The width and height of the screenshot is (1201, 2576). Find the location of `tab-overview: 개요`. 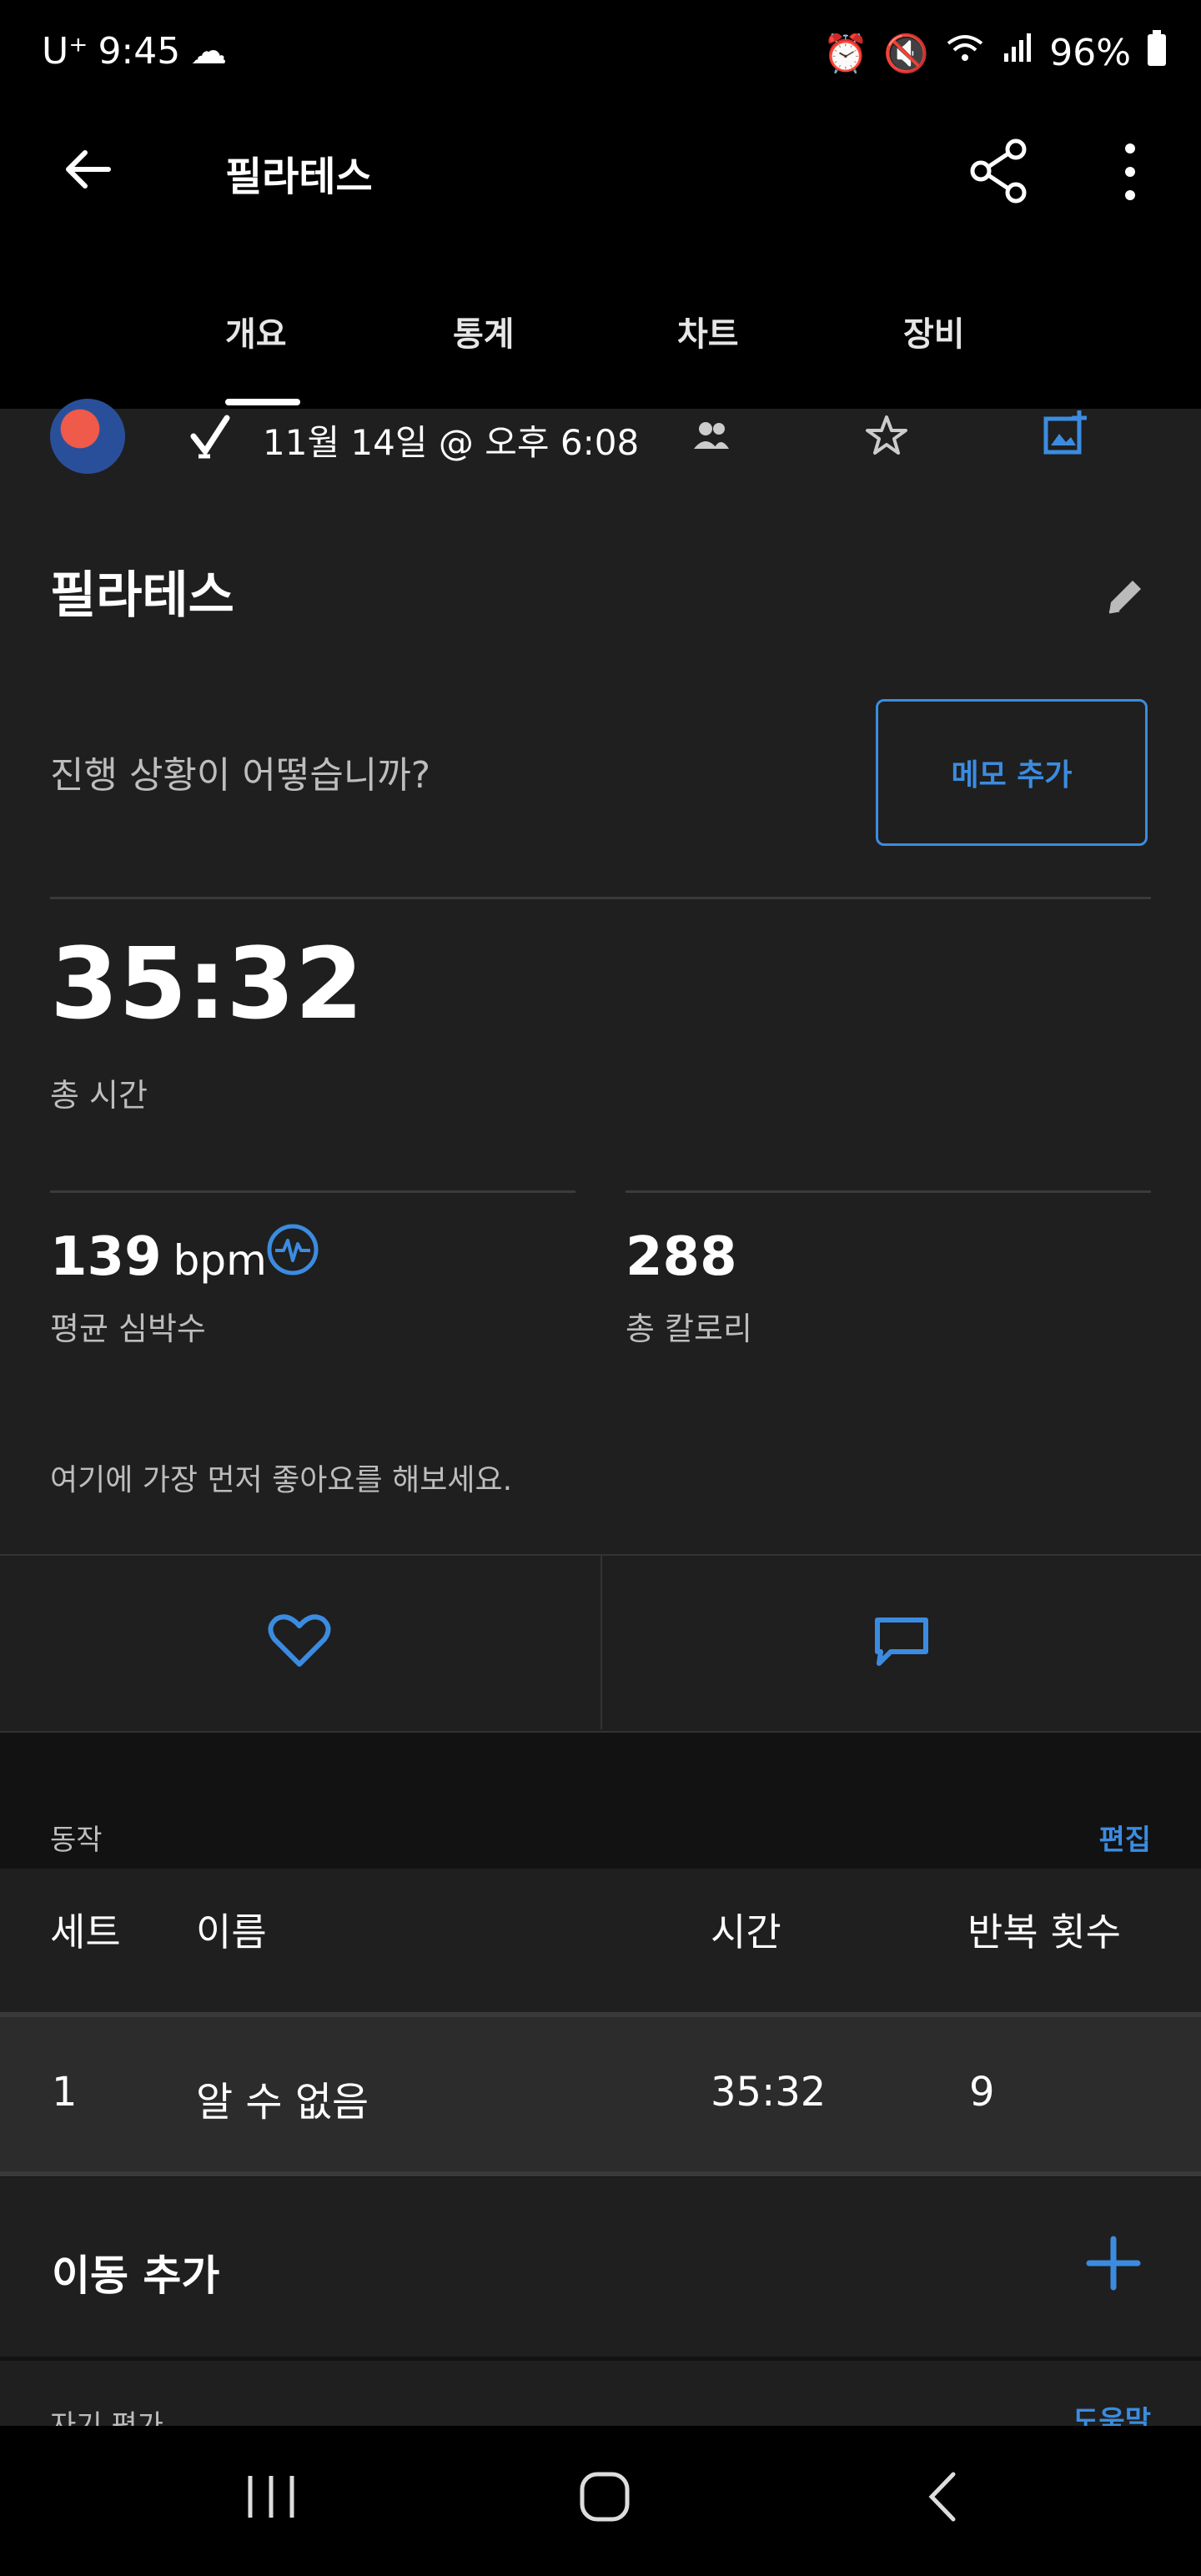

tab-overview: 개요 is located at coordinates (256, 331).